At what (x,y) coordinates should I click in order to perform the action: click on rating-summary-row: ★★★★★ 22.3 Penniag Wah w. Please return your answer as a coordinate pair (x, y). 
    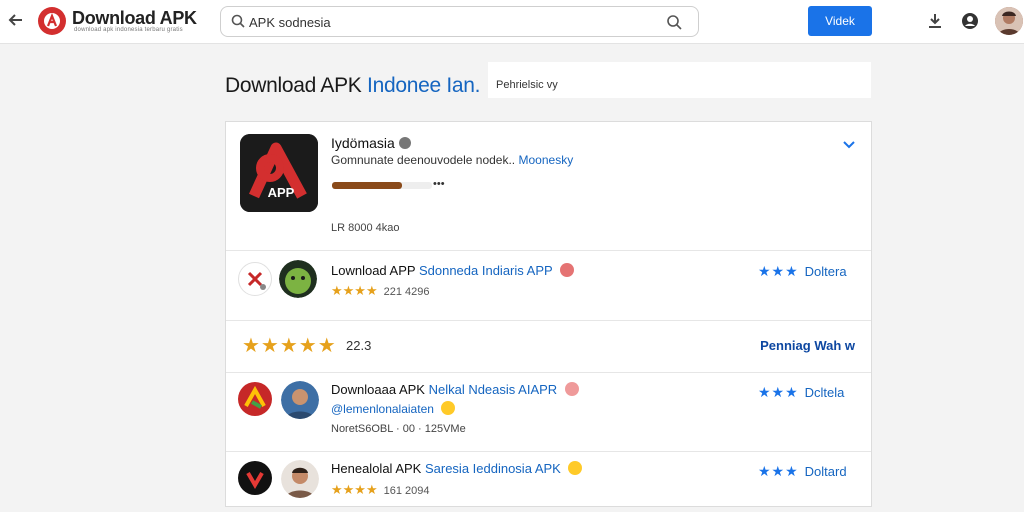
    Looking at the image, I should click on (548, 347).